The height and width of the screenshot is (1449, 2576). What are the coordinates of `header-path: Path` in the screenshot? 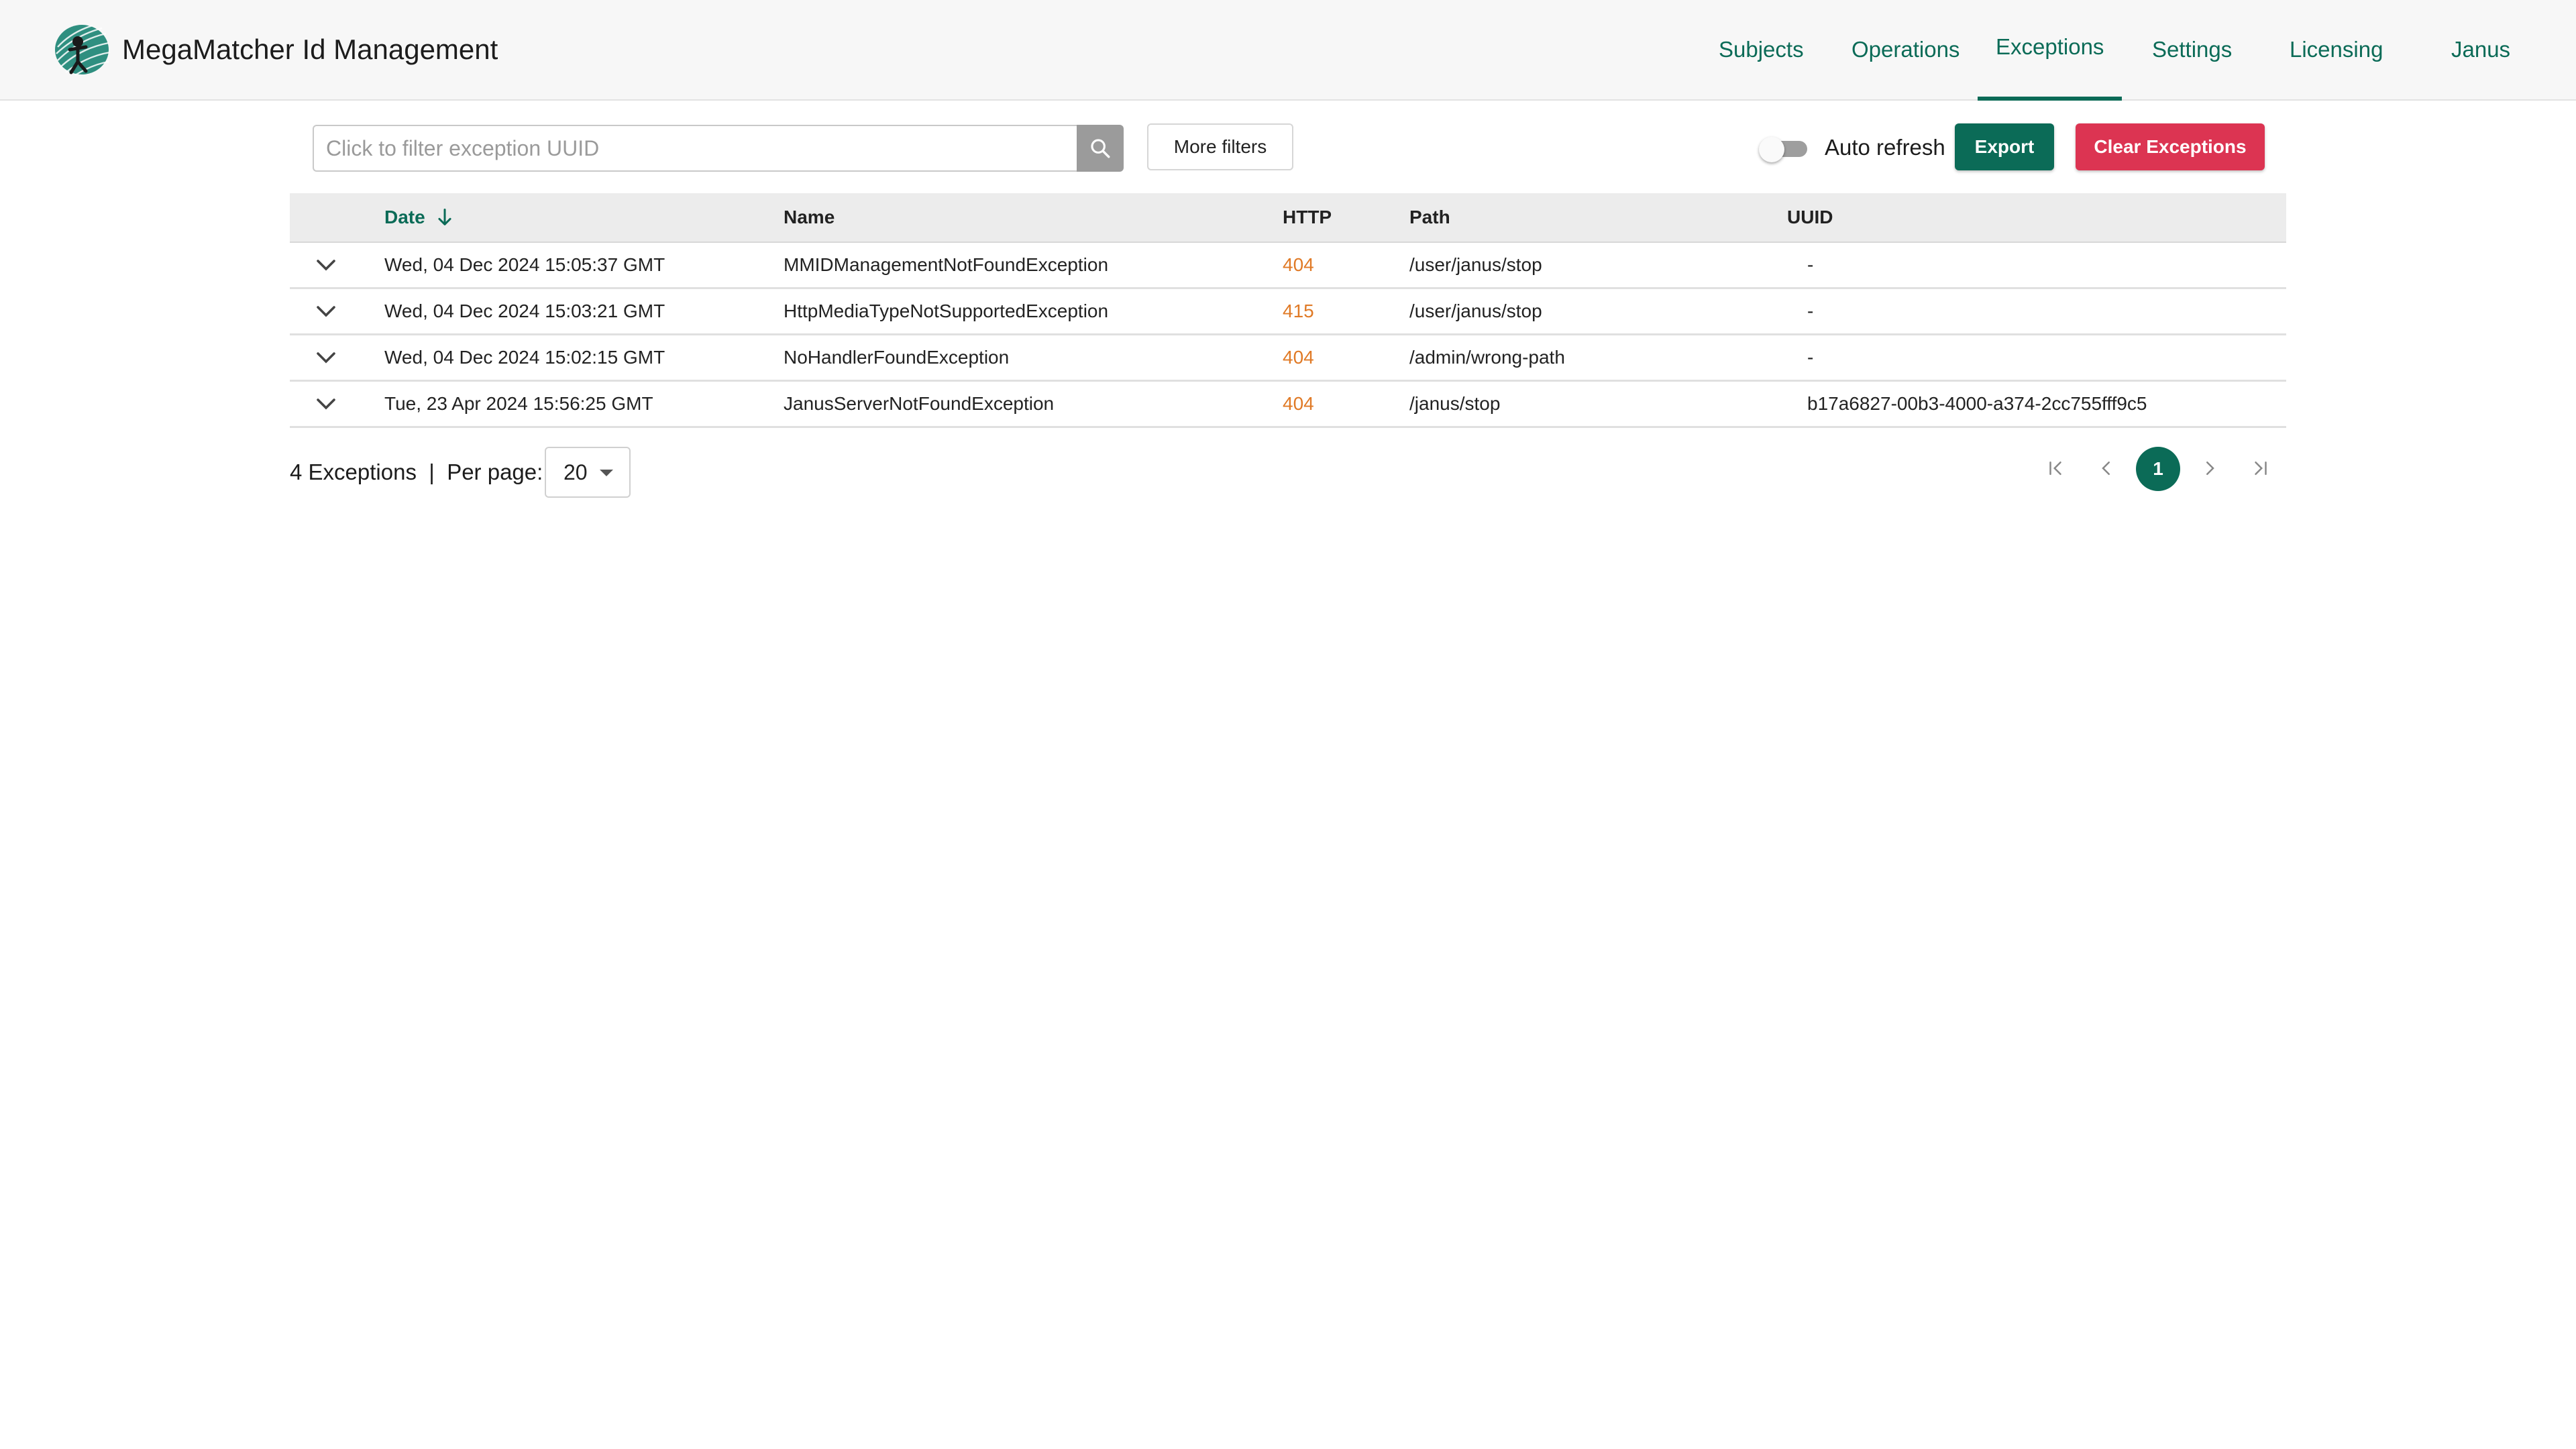 It's located at (1429, 217).